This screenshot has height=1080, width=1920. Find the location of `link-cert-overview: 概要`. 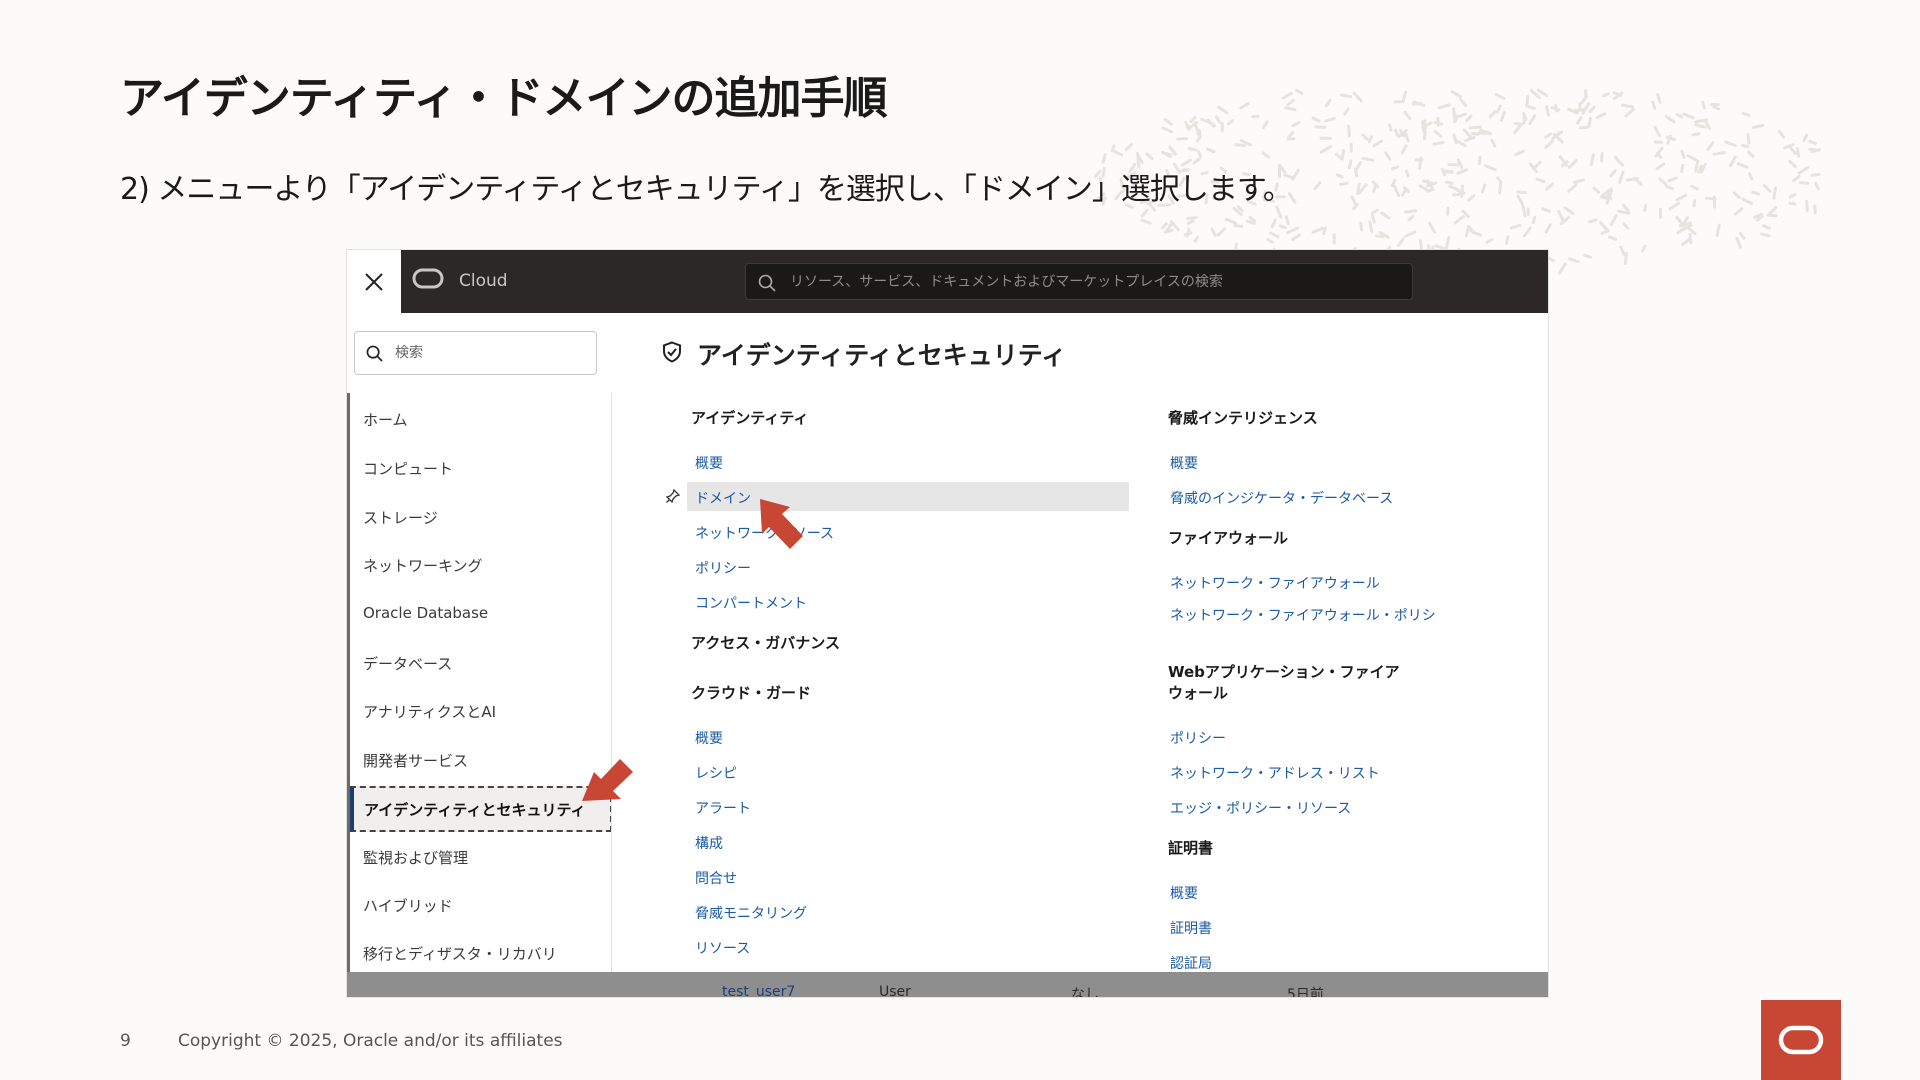

link-cert-overview: 概要 is located at coordinates (1184, 893).